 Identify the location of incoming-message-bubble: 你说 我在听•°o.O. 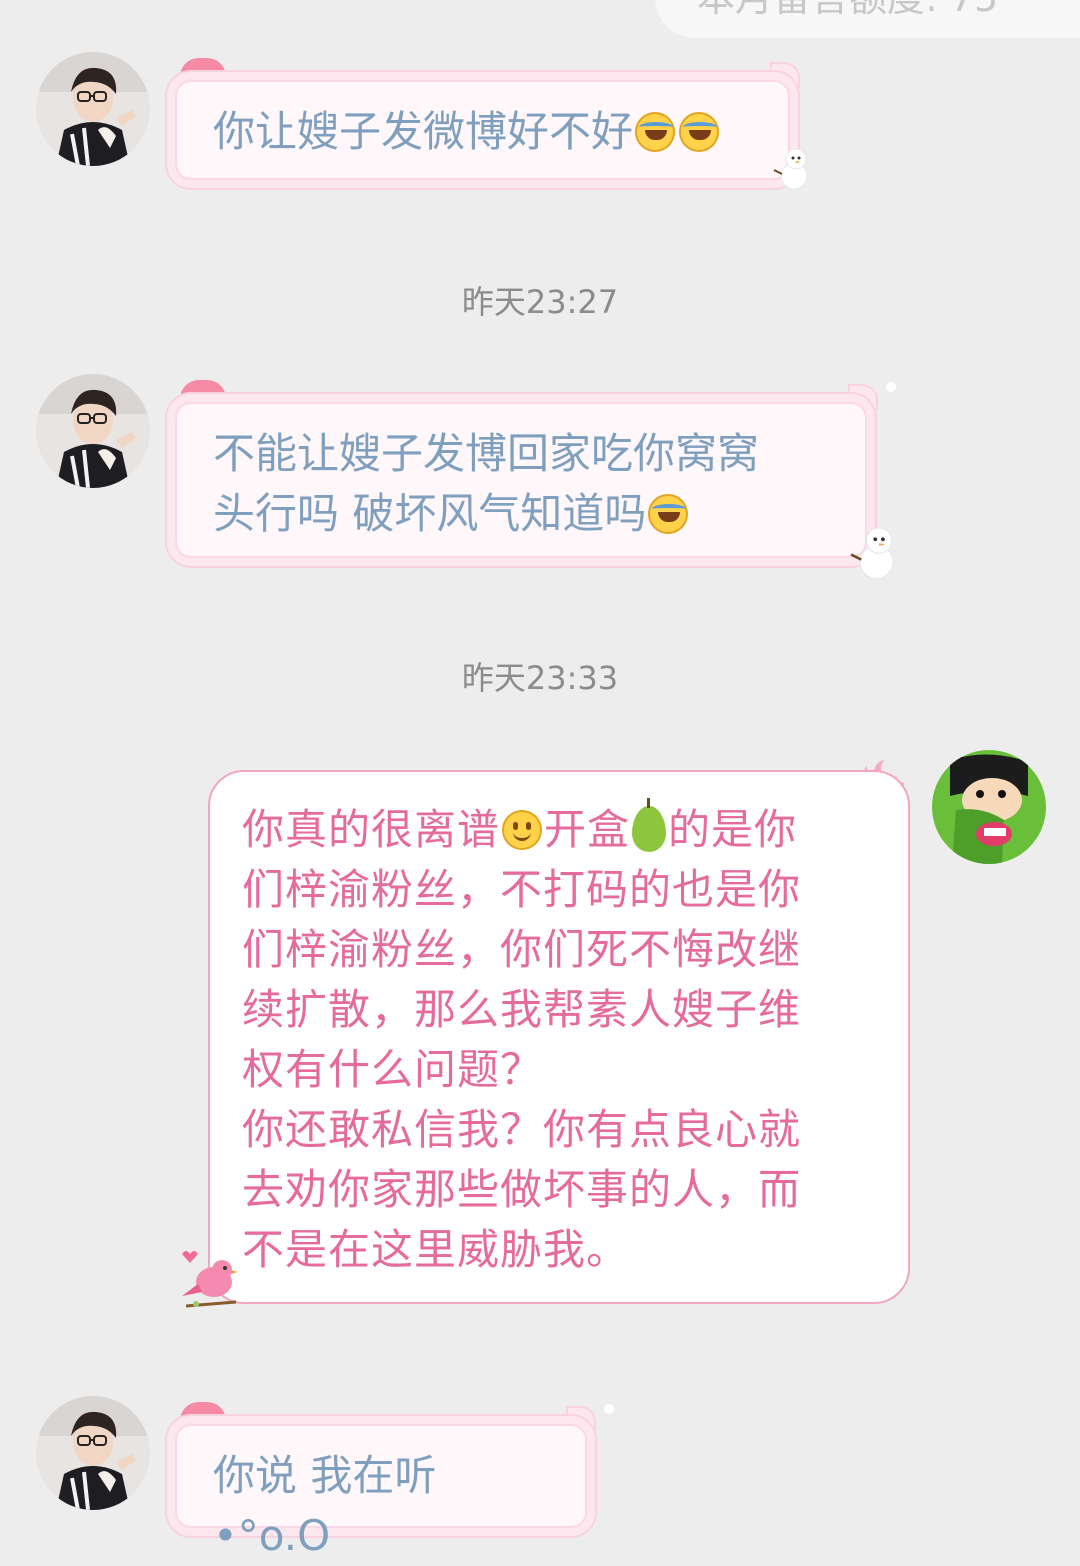
(381, 1487).